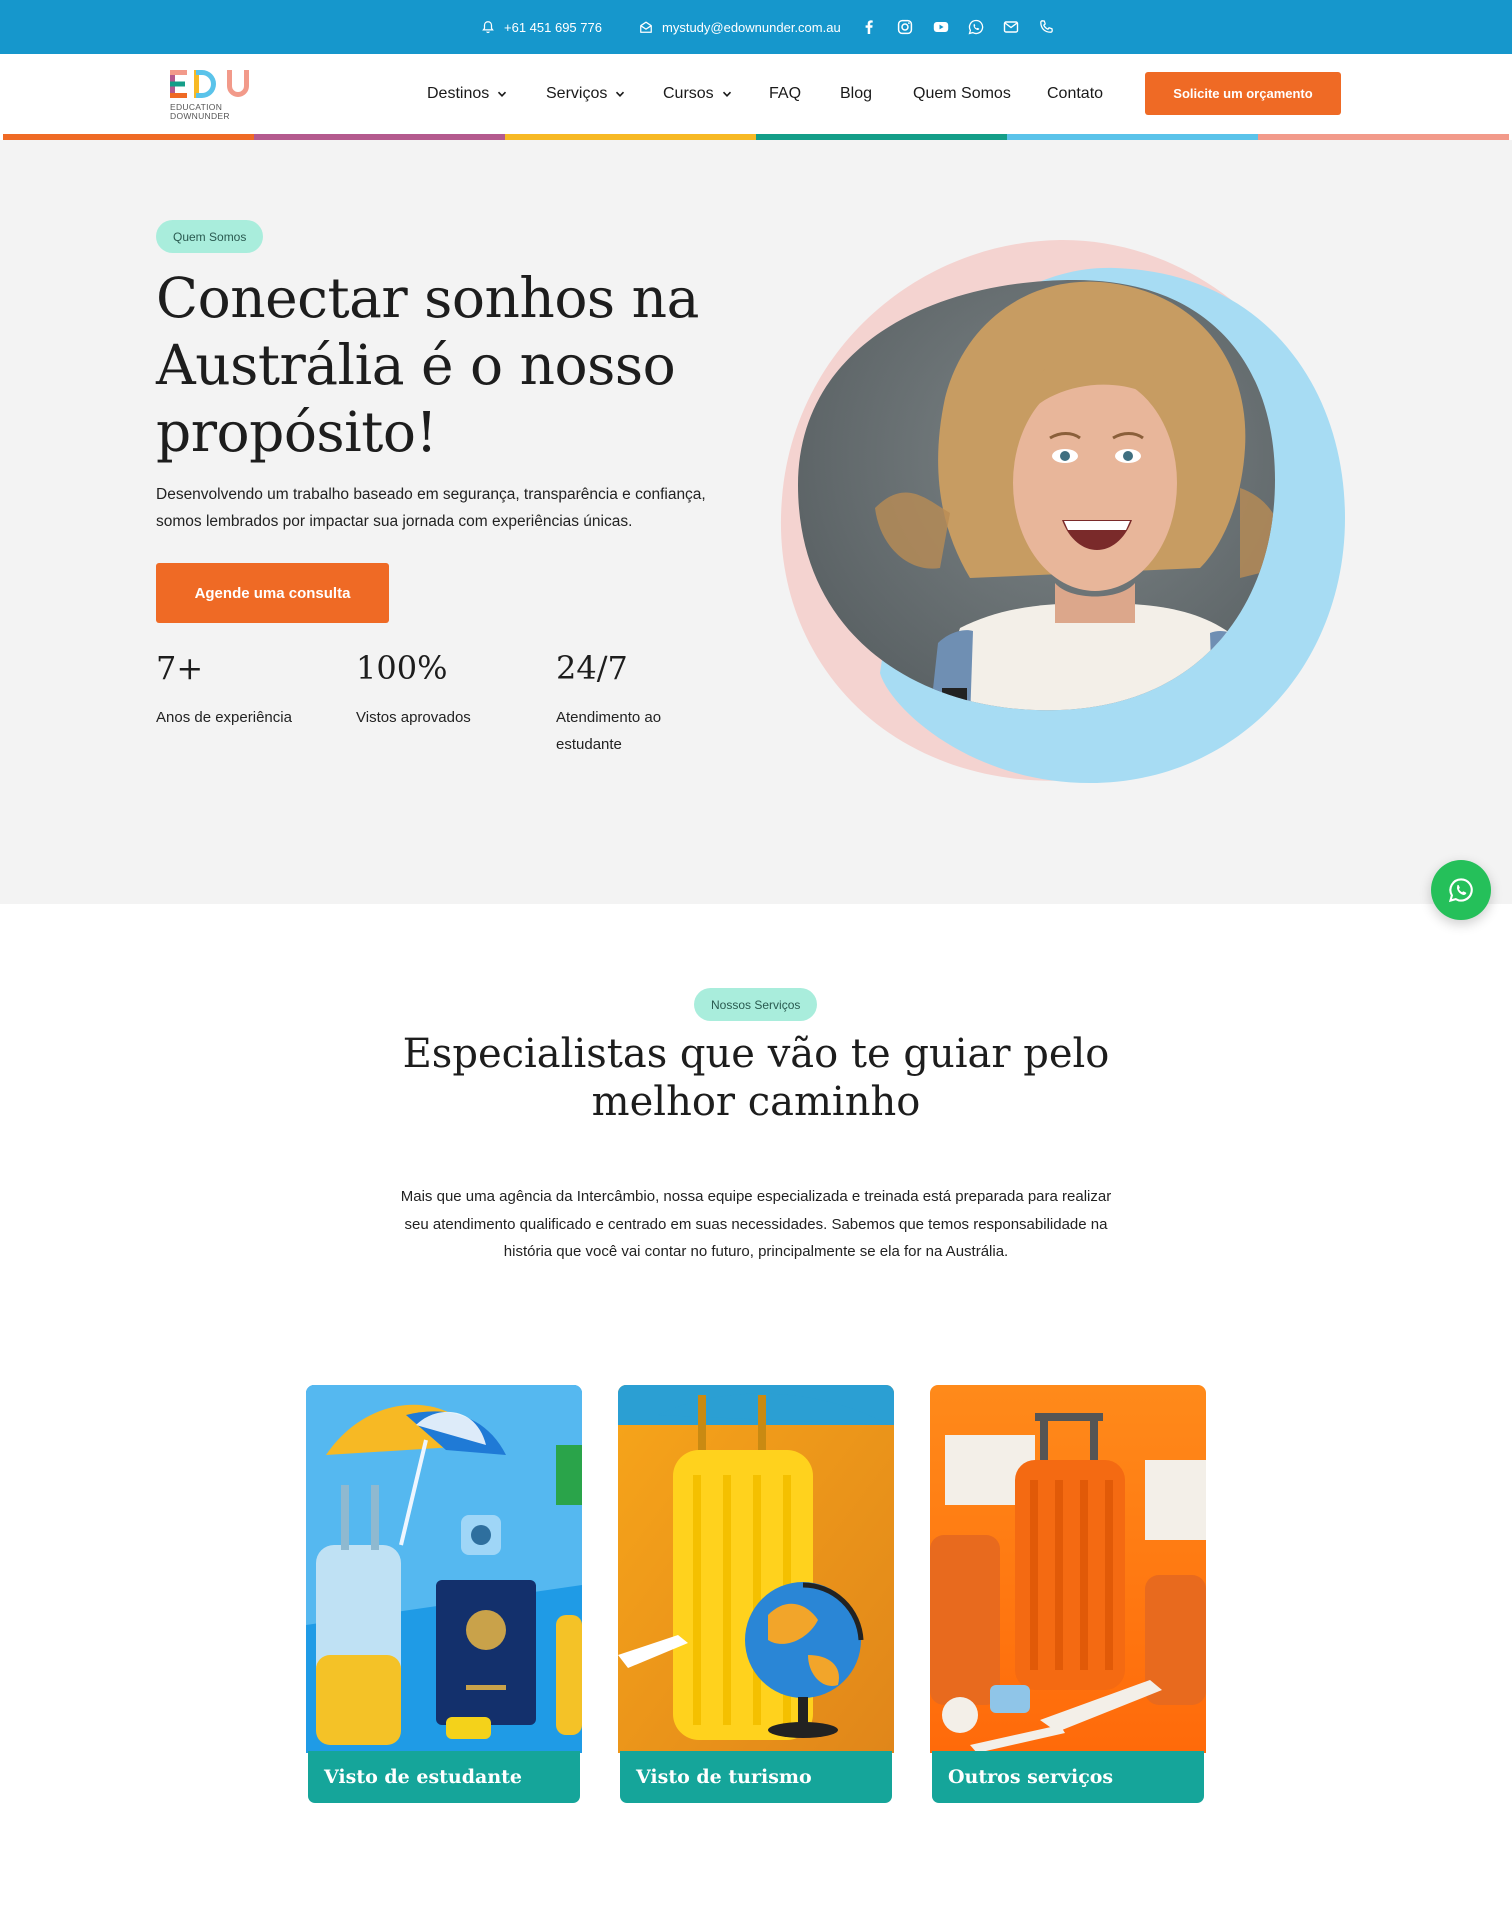 This screenshot has height=1909, width=1512. I want to click on phone-link: +61 451 695 776, so click(541, 27).